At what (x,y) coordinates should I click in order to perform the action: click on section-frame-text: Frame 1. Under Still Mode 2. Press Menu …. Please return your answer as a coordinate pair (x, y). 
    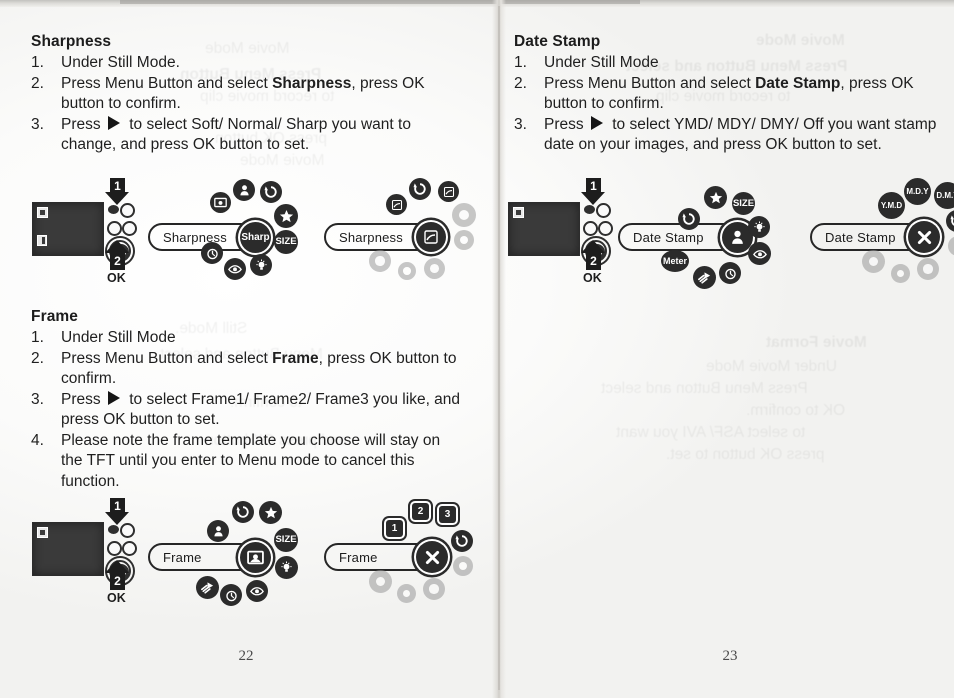
    Looking at the image, I should click on (246, 400).